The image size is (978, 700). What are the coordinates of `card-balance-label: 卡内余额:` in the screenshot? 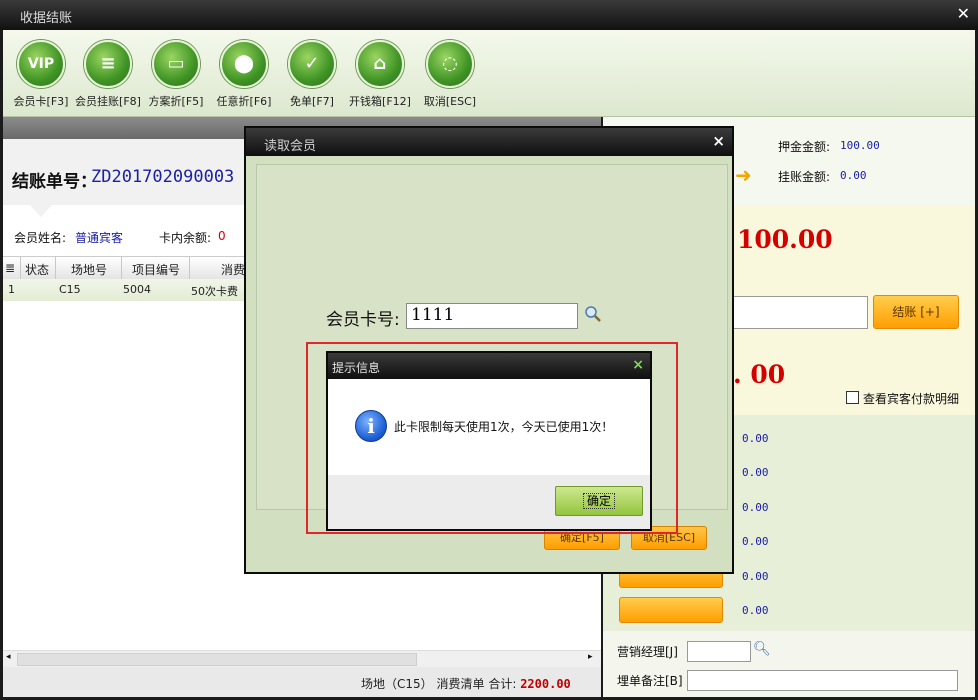 It's located at (185, 238).